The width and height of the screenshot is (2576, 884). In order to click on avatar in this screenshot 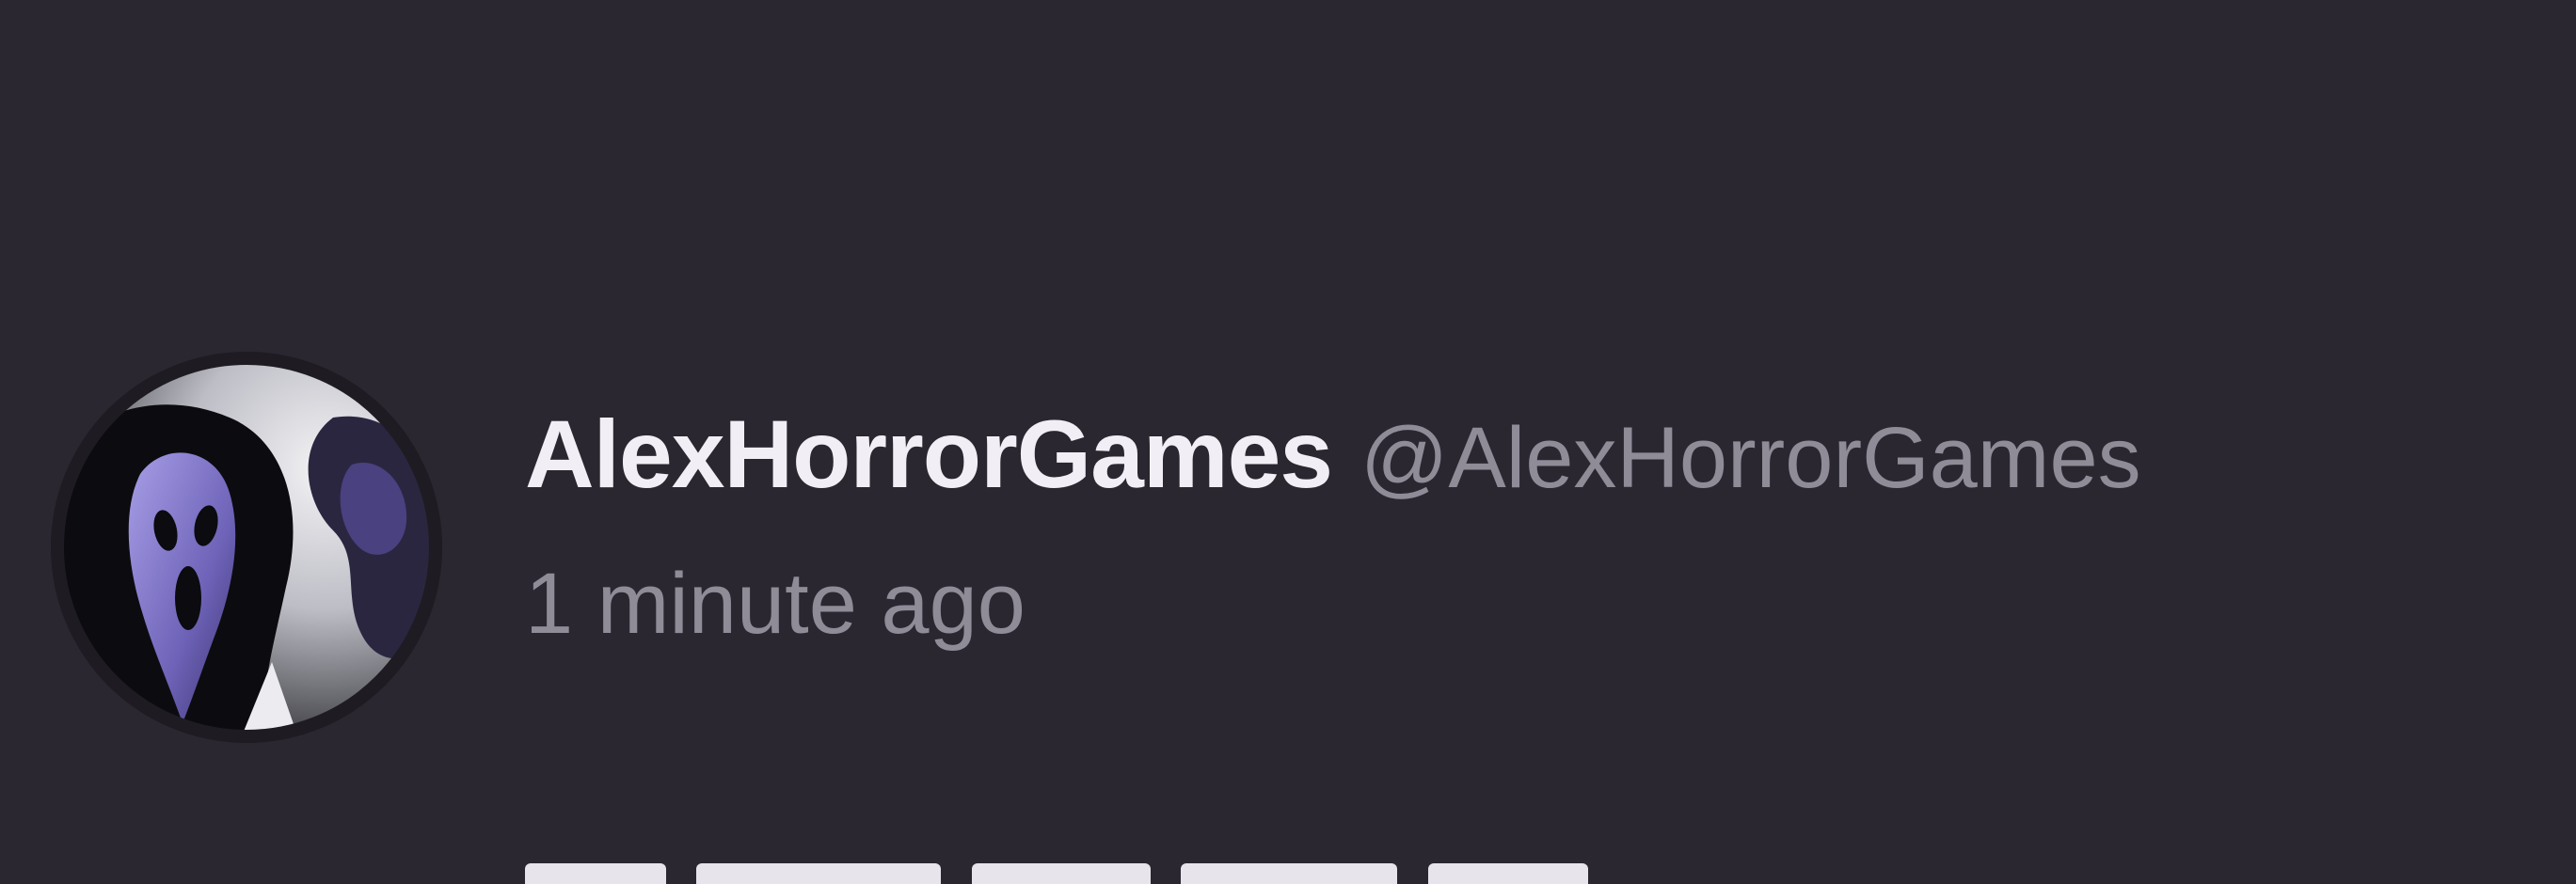, I will do `click(246, 547)`.